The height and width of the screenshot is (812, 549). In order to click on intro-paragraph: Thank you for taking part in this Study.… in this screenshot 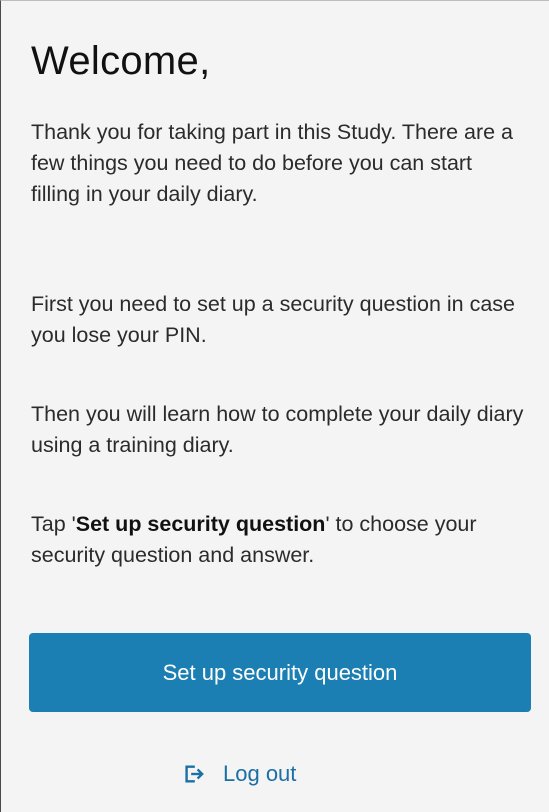, I will do `click(272, 163)`.